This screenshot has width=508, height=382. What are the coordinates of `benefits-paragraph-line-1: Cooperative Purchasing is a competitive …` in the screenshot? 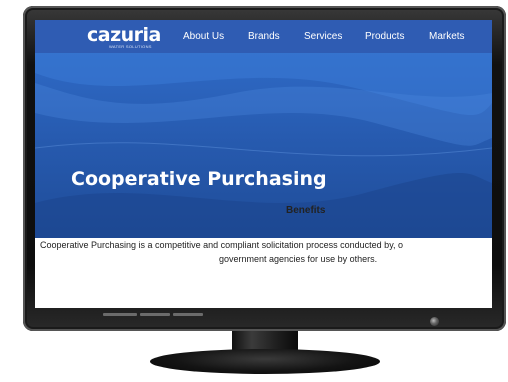 It's located at (222, 245).